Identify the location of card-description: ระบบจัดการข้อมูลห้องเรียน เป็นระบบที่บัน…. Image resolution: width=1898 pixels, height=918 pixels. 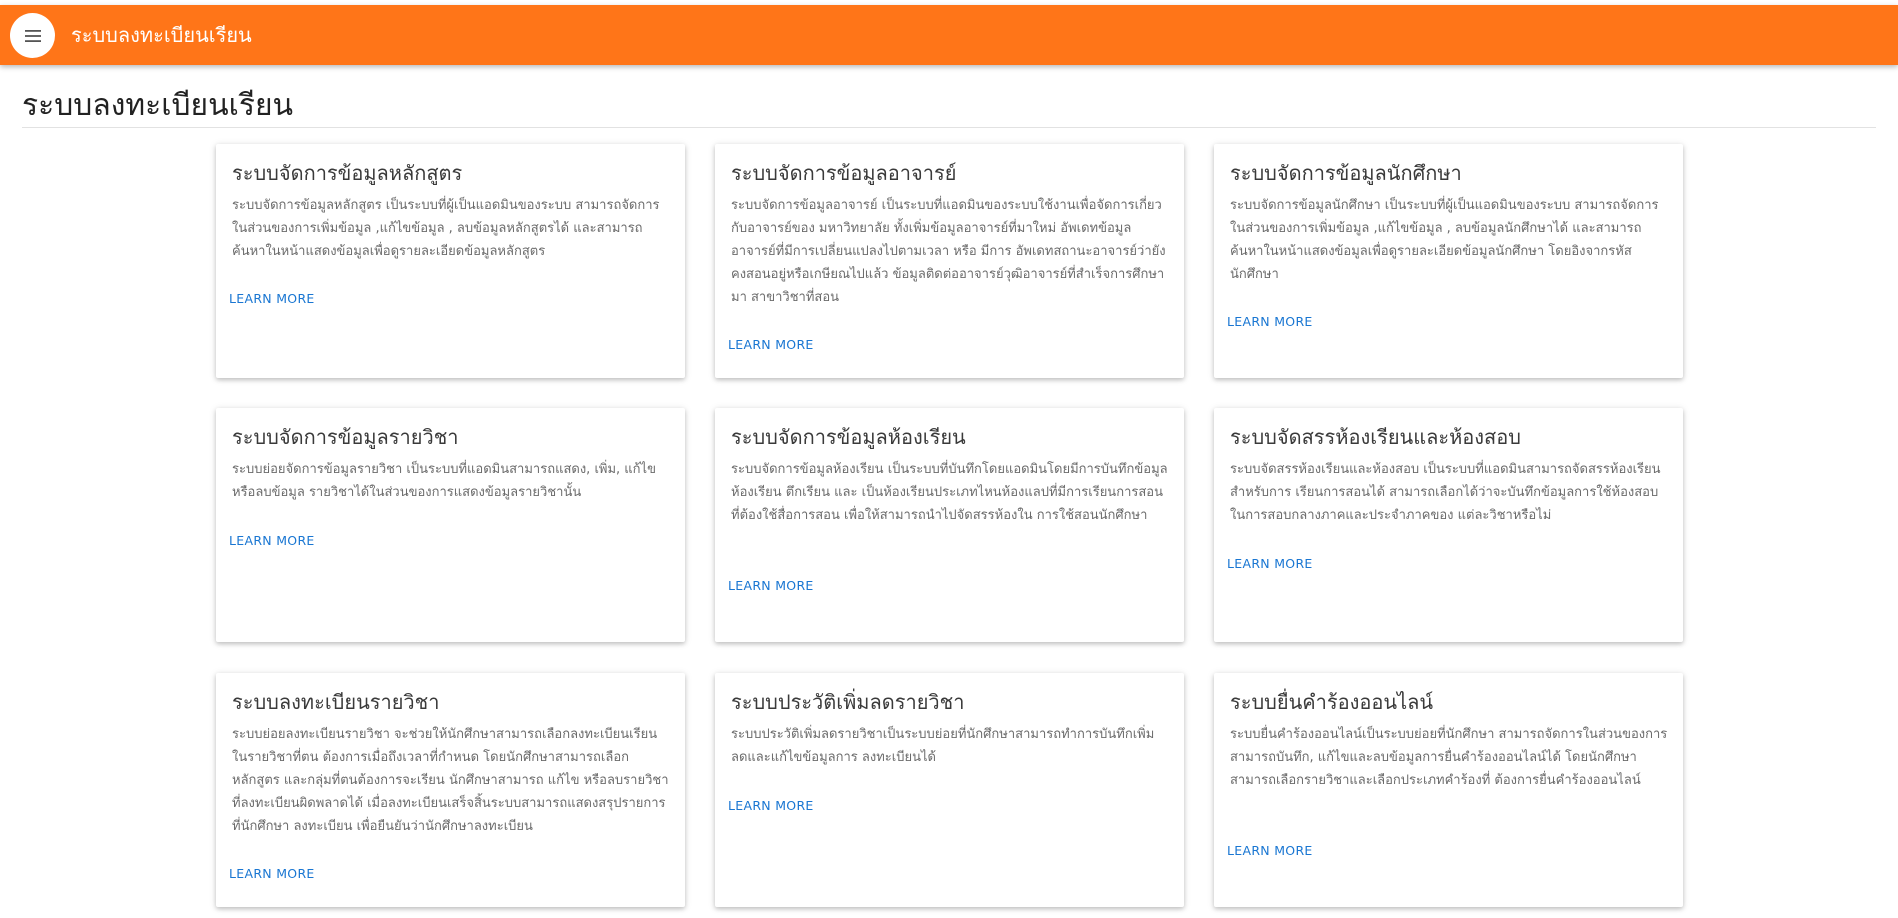
(949, 492).